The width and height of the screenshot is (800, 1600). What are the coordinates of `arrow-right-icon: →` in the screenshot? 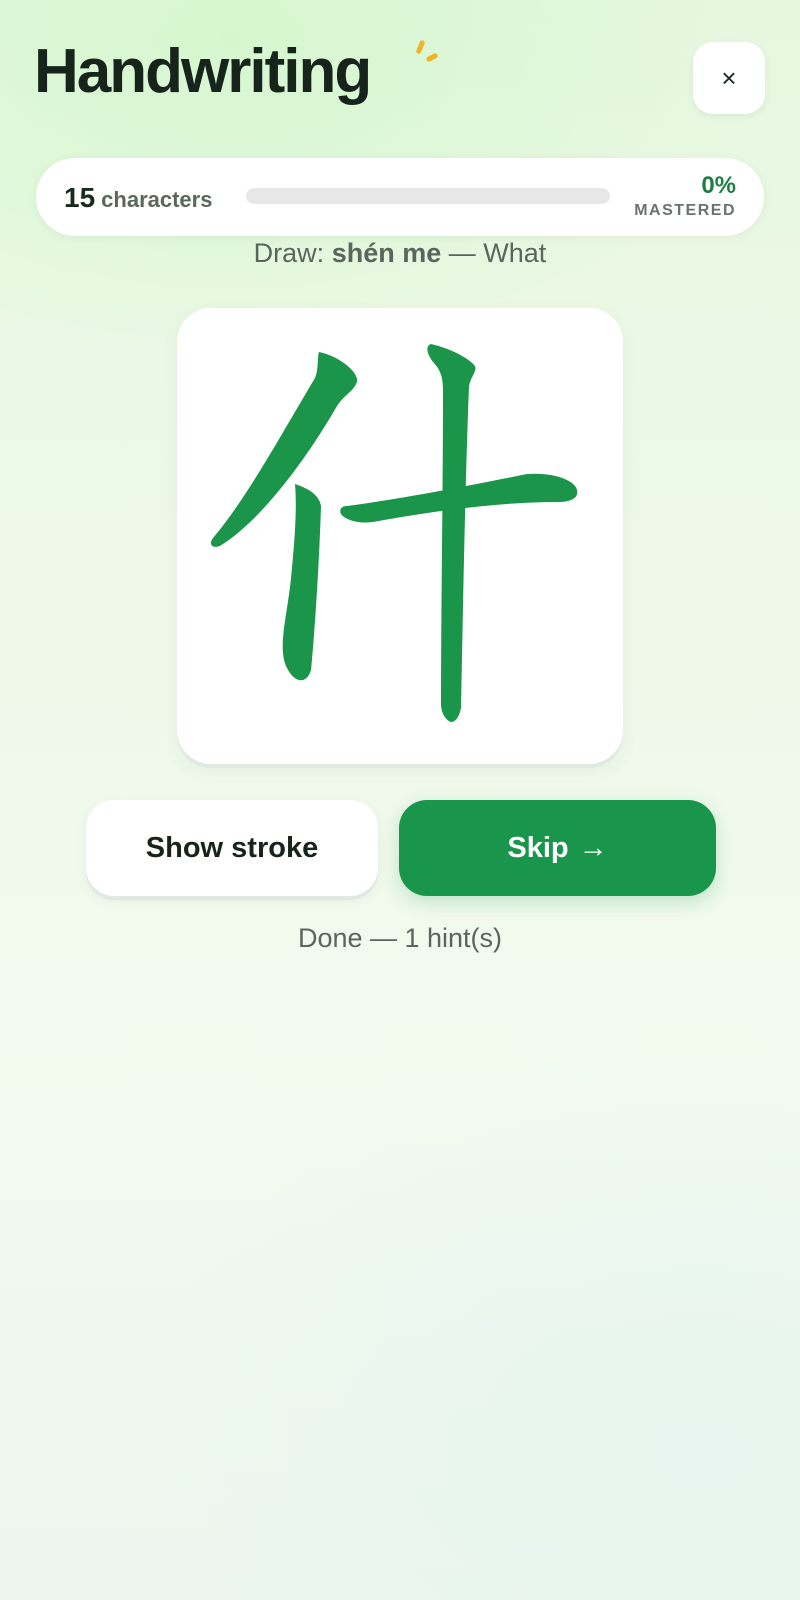 It's located at (593, 847).